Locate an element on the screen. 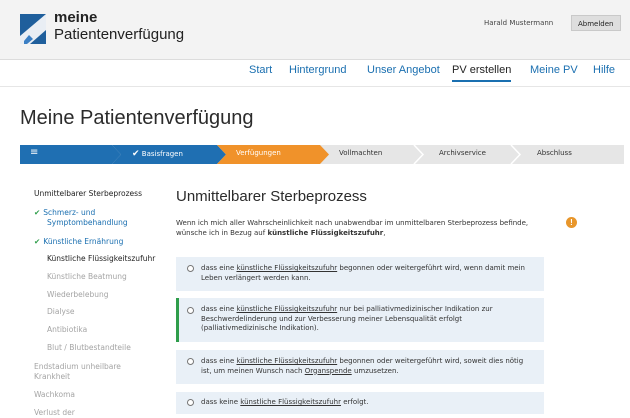  sidebar-item-blut: Blut / Blutbestandteile is located at coordinates (89, 347).